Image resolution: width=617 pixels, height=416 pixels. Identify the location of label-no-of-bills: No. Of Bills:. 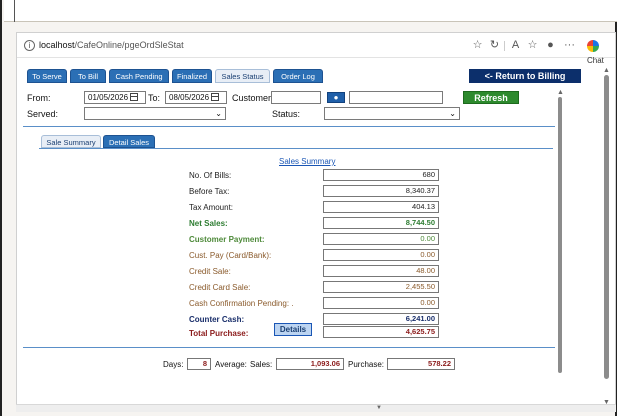
(210, 175).